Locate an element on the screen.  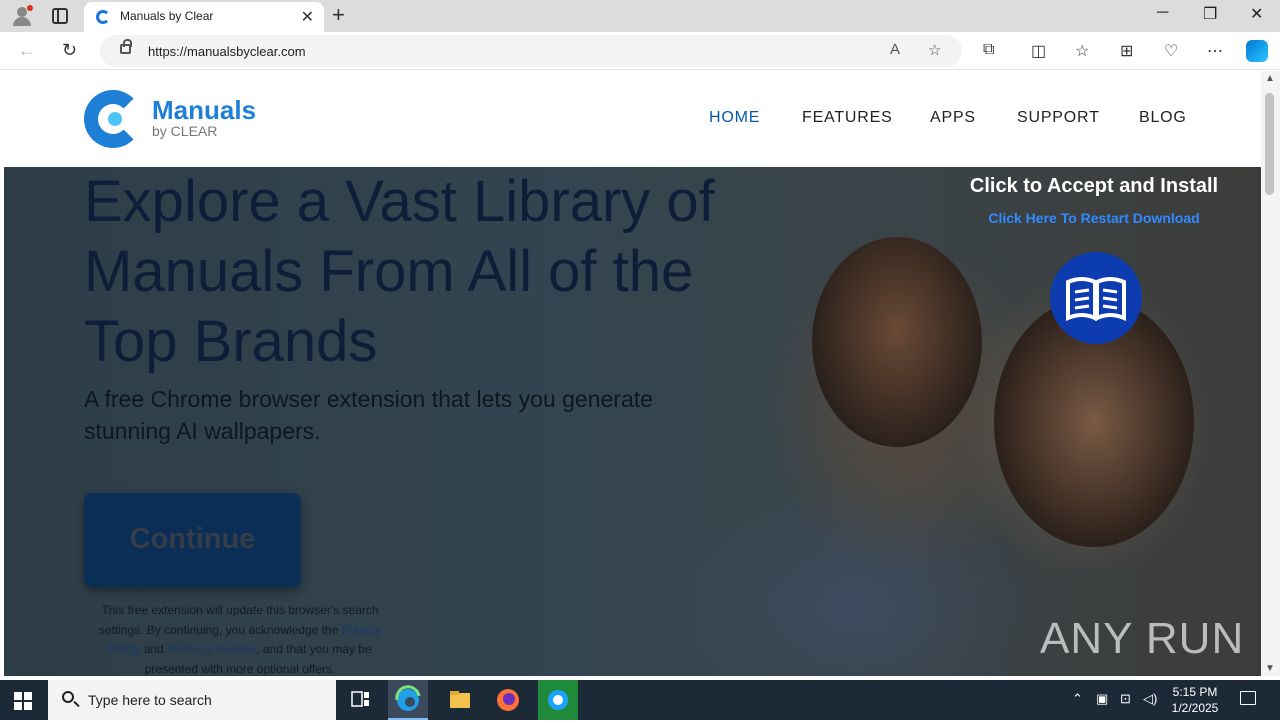
favorites-icon: ☆ is located at coordinates (1082, 51).